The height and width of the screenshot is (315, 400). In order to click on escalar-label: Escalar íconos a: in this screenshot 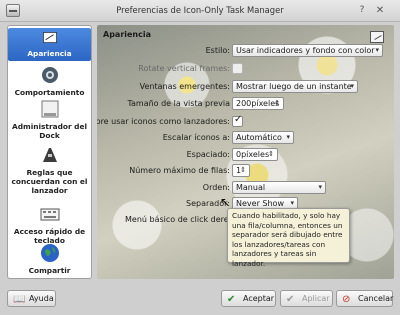, I will do `click(196, 137)`.